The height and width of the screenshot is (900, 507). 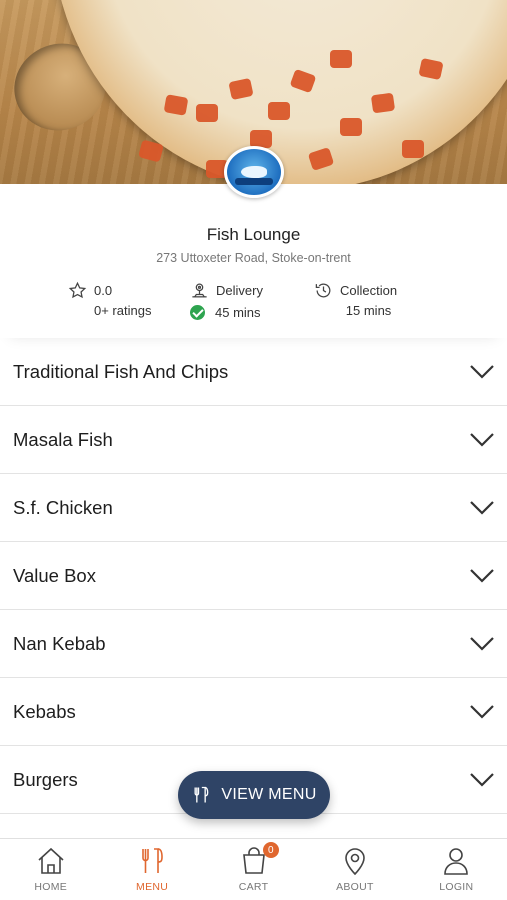 What do you see at coordinates (59, 643) in the screenshot?
I see `category-label: Nan Kebab` at bounding box center [59, 643].